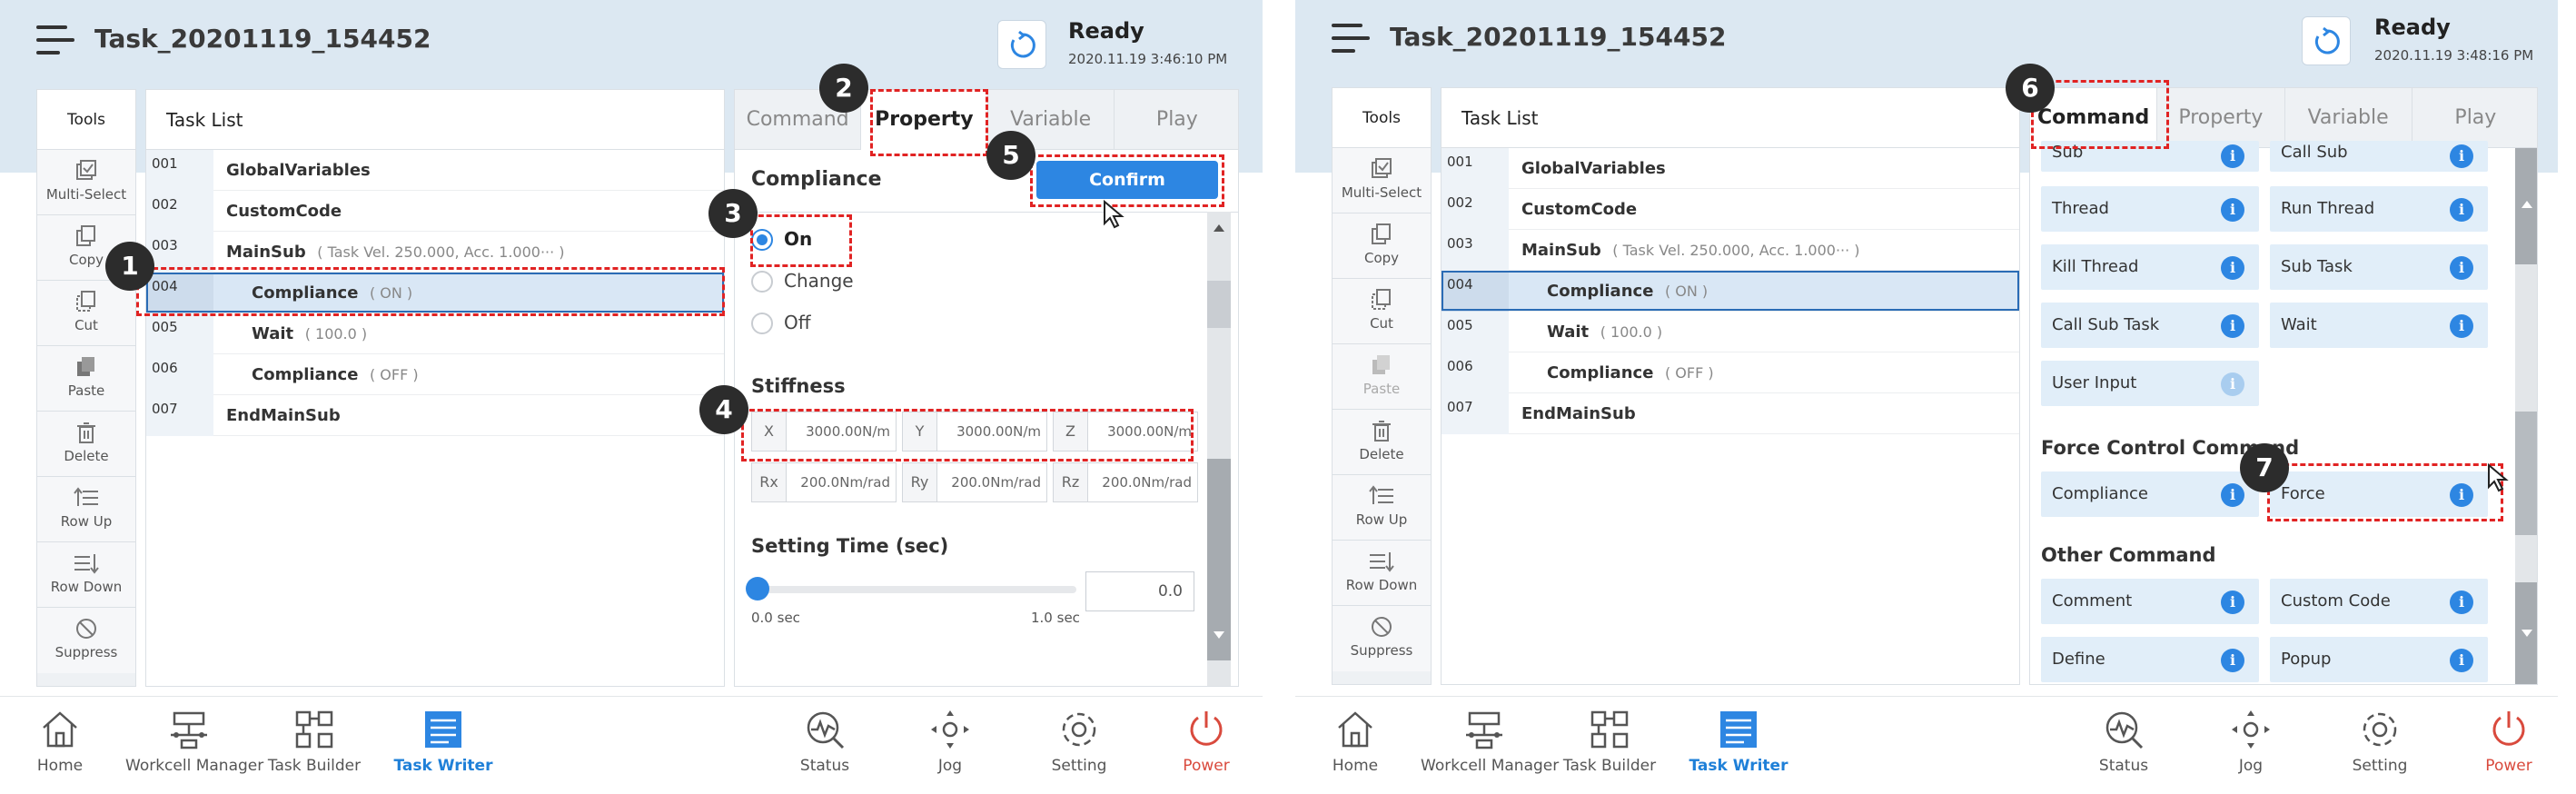  Describe the element at coordinates (974, 482) in the screenshot. I see `stiffness-ry-field: Ry 200.0Nm/rad` at that location.